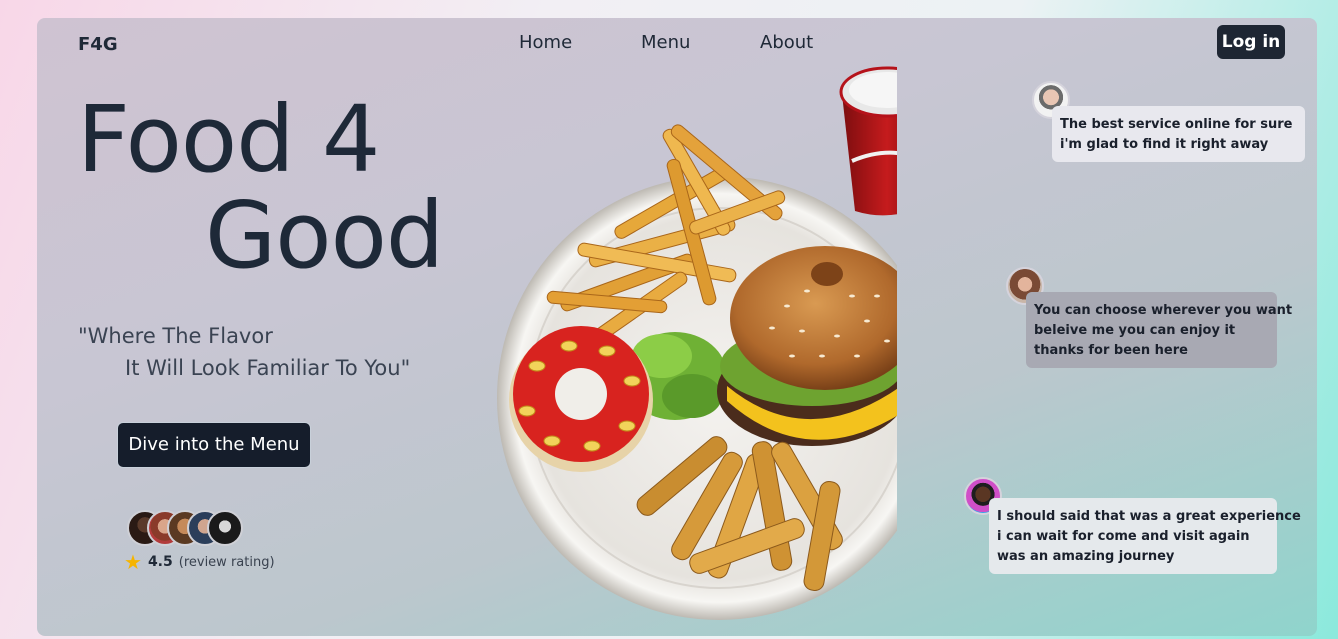 Image resolution: width=1338 pixels, height=639 pixels. I want to click on hero-title-line2: Good, so click(324, 235).